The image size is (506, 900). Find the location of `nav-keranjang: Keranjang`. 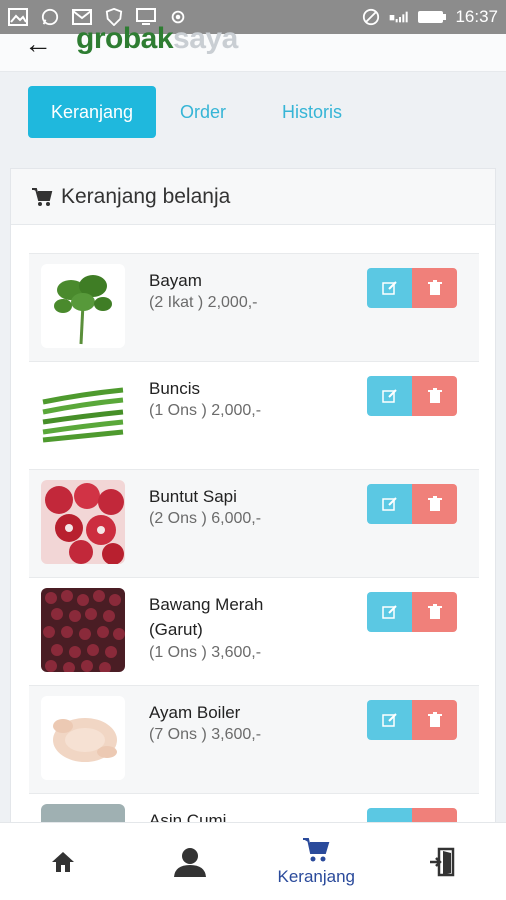

nav-keranjang: Keranjang is located at coordinates (316, 861).